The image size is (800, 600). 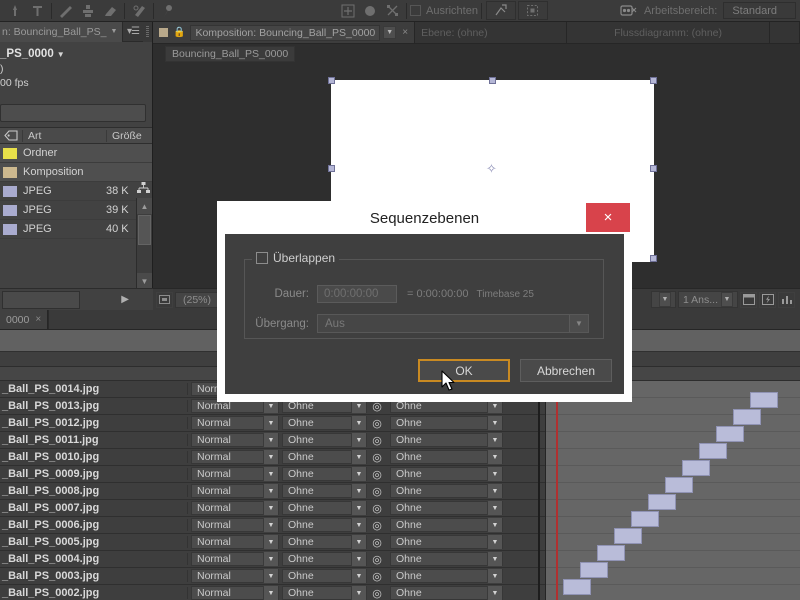 What do you see at coordinates (88, 11) in the screenshot?
I see `clone-stamp-icon` at bounding box center [88, 11].